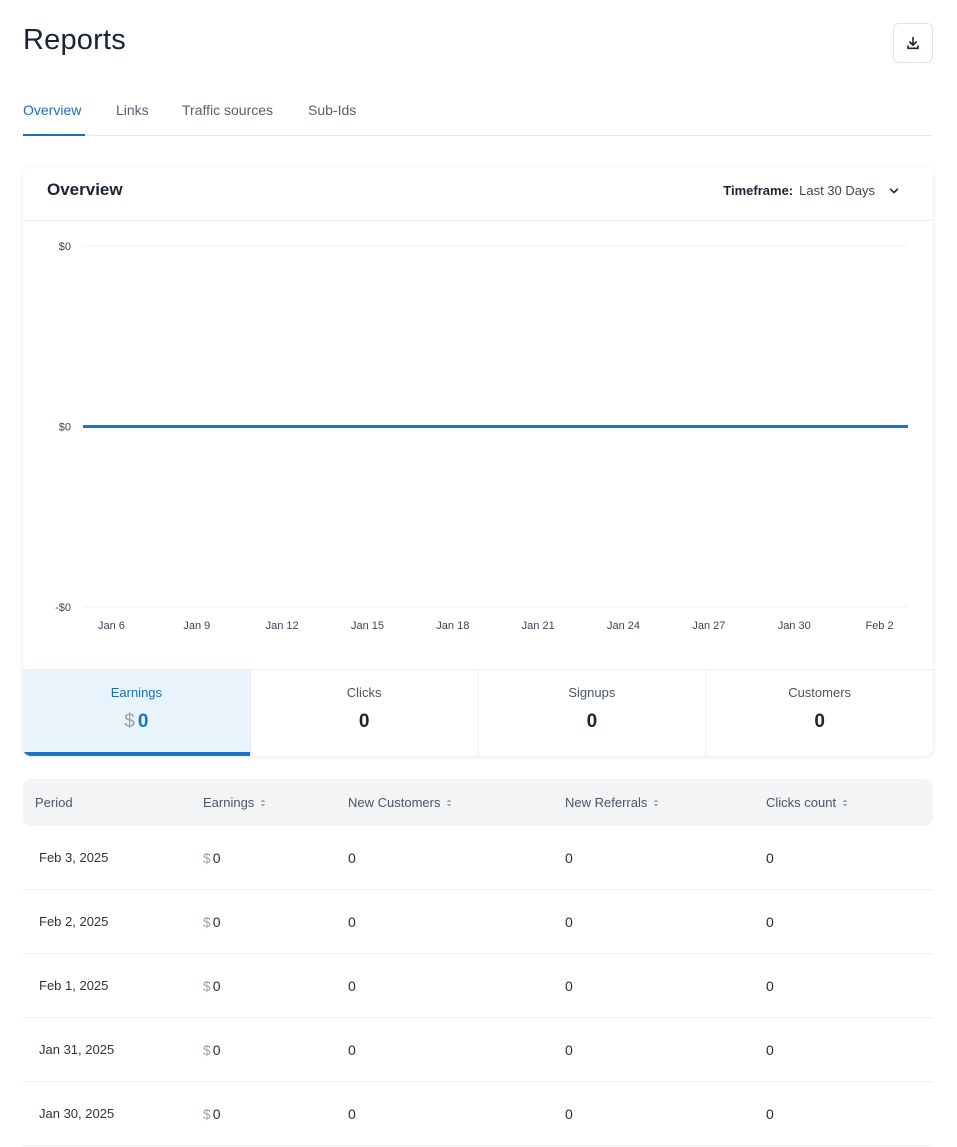 The image size is (957, 1147). I want to click on download-button, so click(913, 43).